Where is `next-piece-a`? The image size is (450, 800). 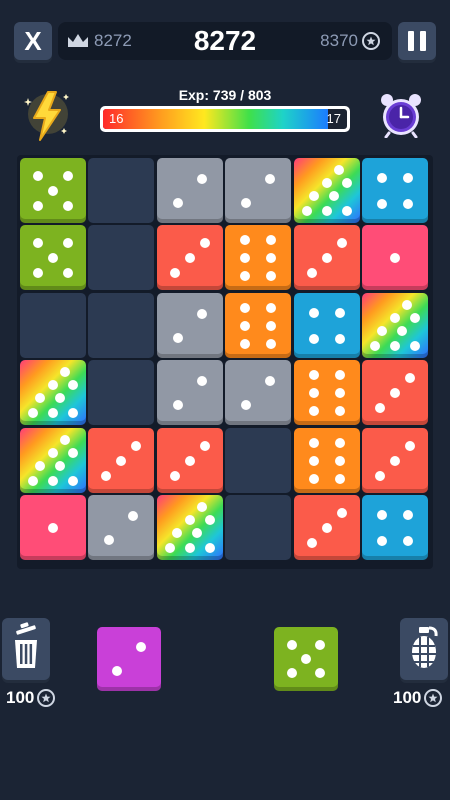
next-piece-a is located at coordinates (129, 659).